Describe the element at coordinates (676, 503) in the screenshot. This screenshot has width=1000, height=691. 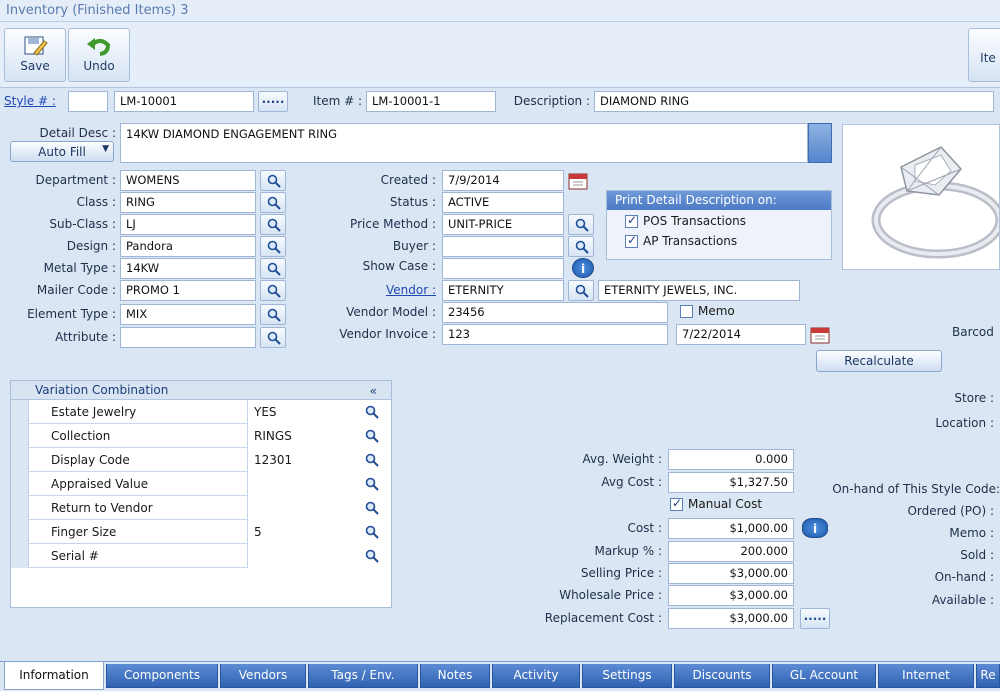
I see `manual-cost-check-box` at that location.